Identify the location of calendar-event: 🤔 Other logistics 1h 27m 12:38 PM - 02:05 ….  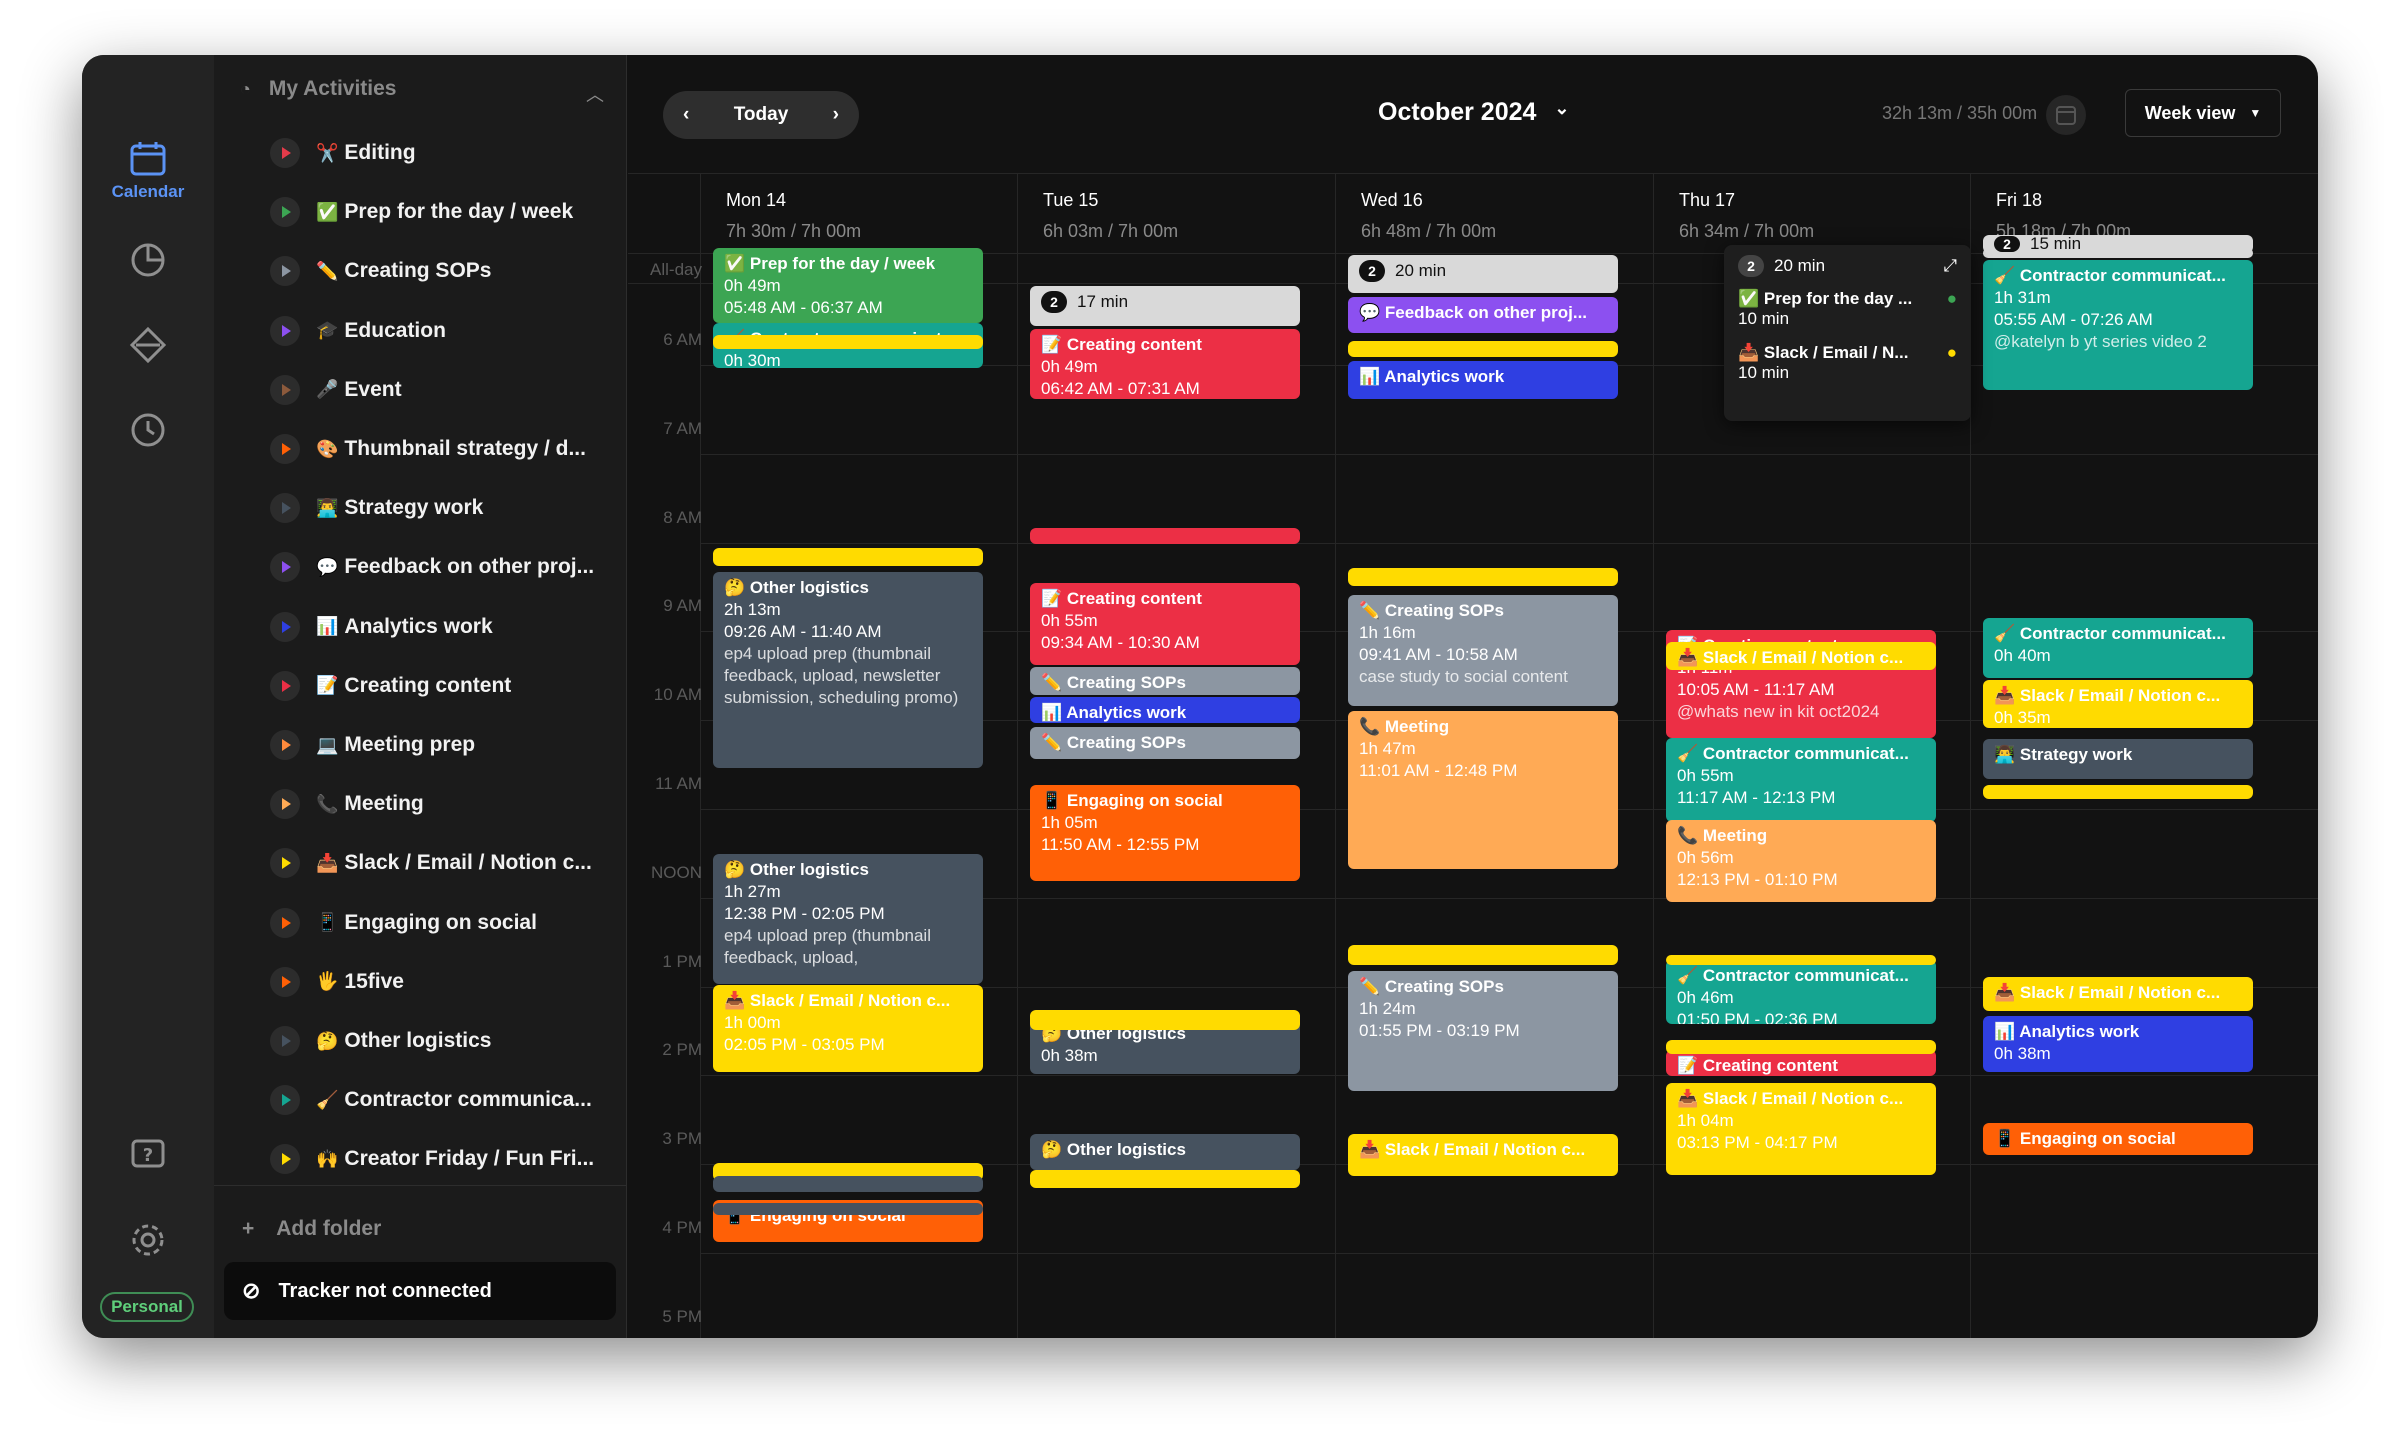
(848, 919).